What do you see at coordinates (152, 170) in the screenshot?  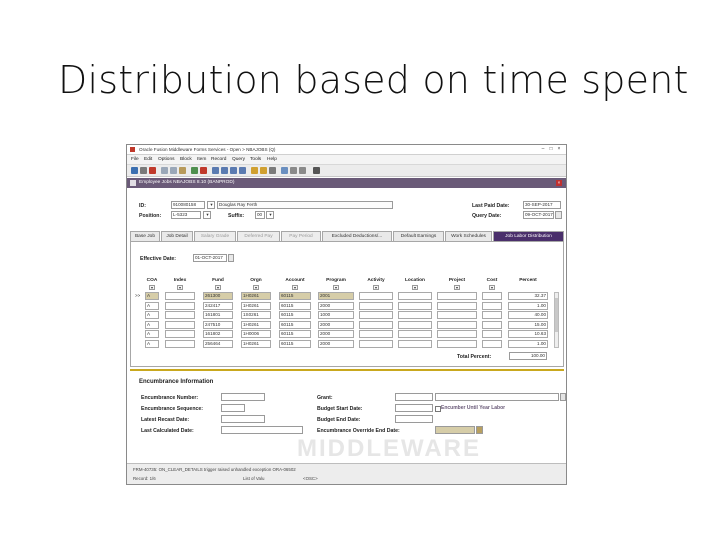 I see `exit-icon` at bounding box center [152, 170].